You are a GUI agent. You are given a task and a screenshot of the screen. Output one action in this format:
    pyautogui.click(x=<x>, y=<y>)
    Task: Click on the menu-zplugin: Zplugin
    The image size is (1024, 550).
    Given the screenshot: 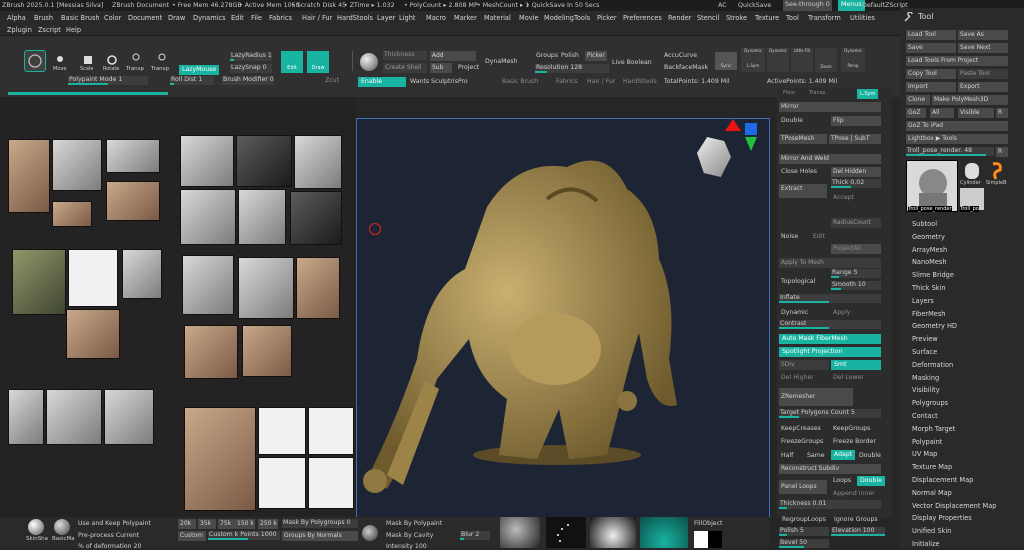 What is the action you would take?
    pyautogui.click(x=19, y=30)
    